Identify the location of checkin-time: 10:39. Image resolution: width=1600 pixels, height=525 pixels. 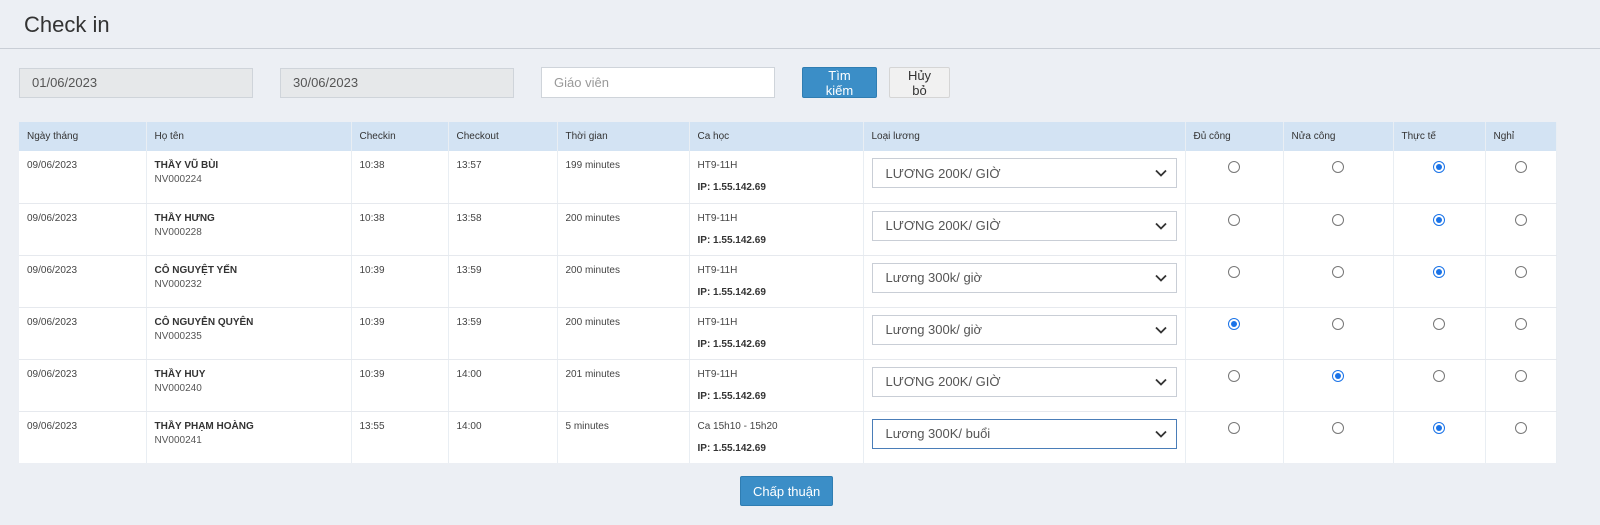
(372, 374).